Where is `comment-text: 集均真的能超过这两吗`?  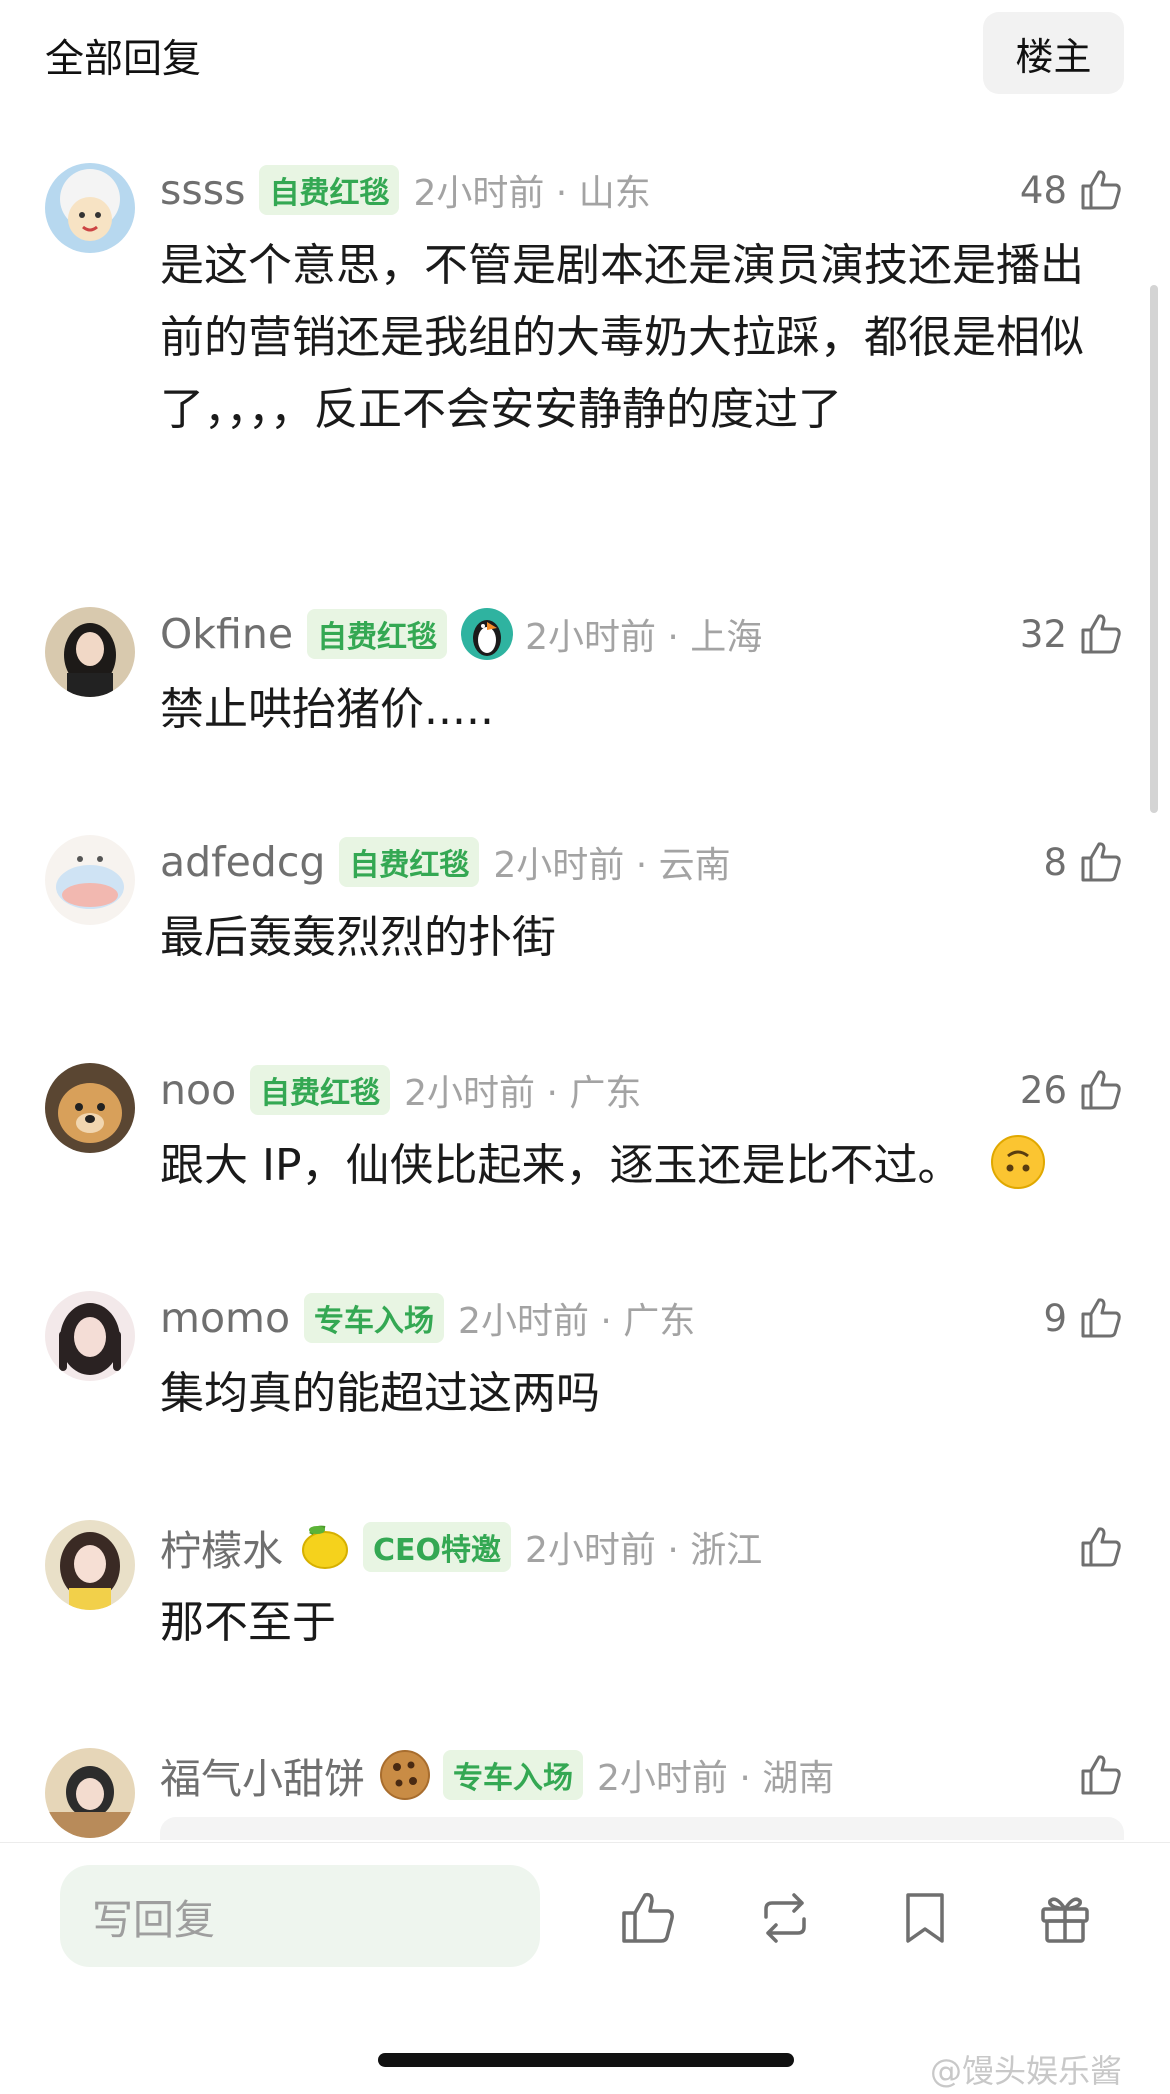 comment-text: 集均真的能超过这两吗 is located at coordinates (380, 1393).